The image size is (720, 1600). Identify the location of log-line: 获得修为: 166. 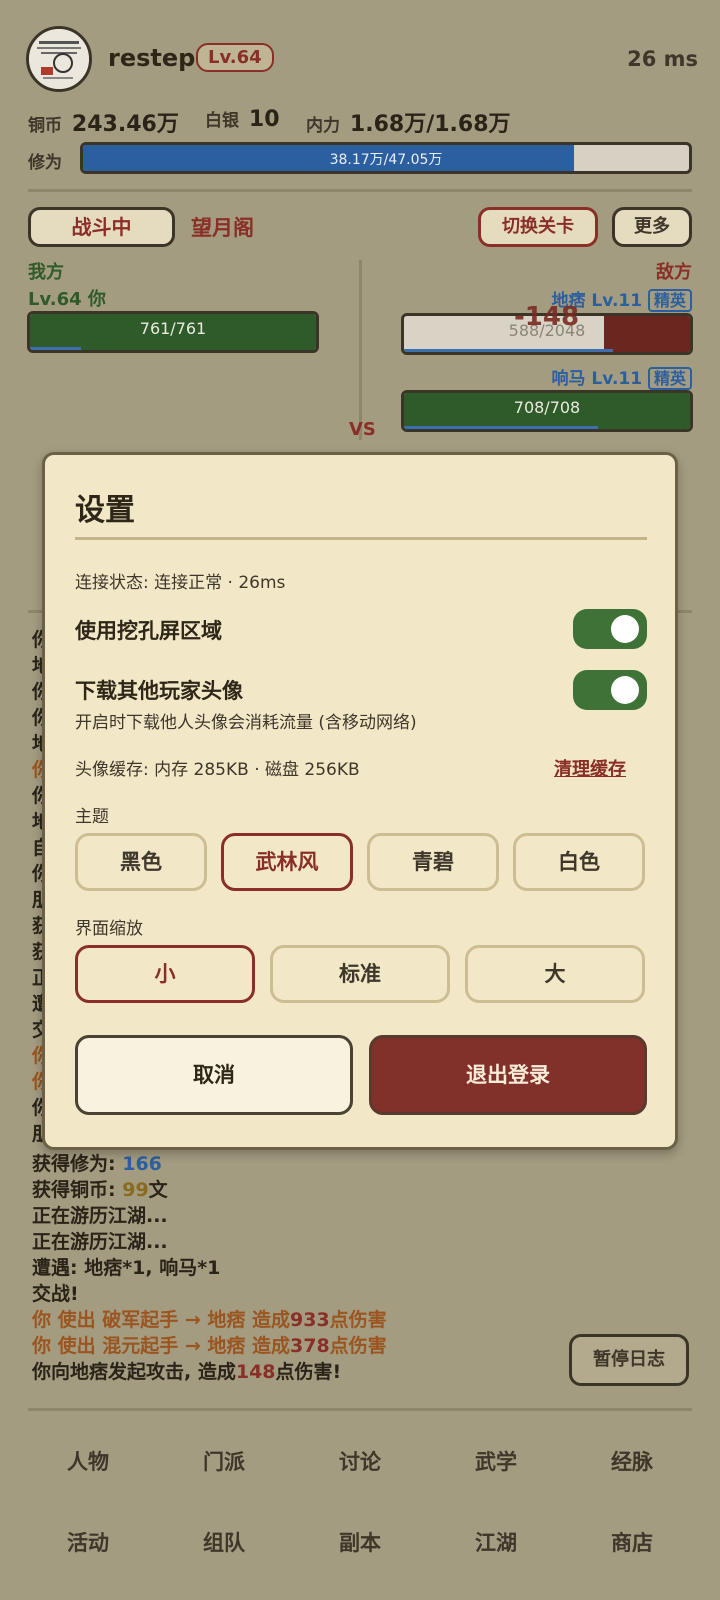
(97, 1164).